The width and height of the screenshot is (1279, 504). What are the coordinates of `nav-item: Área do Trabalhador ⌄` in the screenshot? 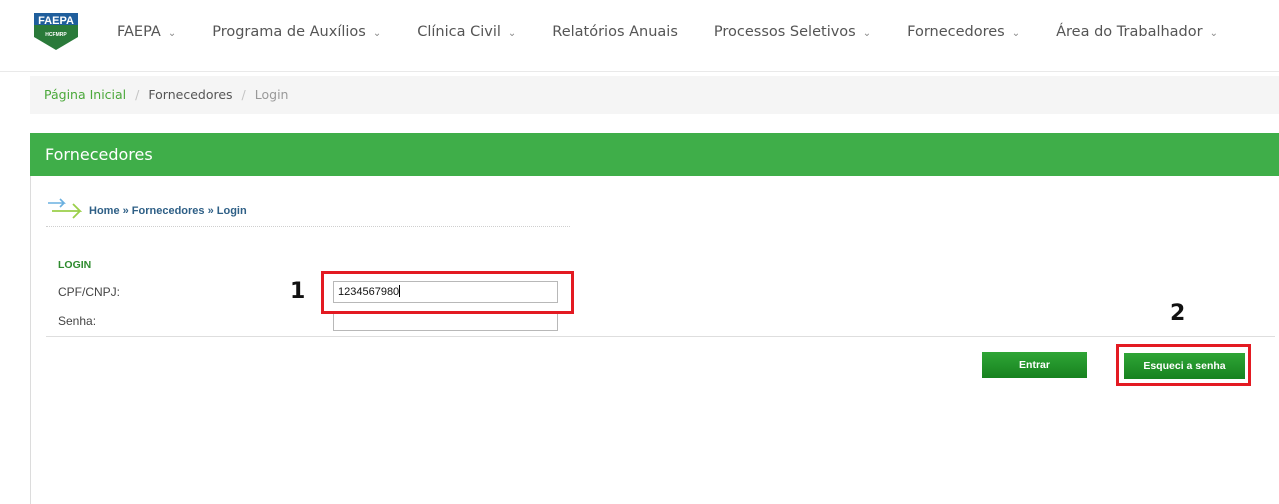 It's located at (1137, 32).